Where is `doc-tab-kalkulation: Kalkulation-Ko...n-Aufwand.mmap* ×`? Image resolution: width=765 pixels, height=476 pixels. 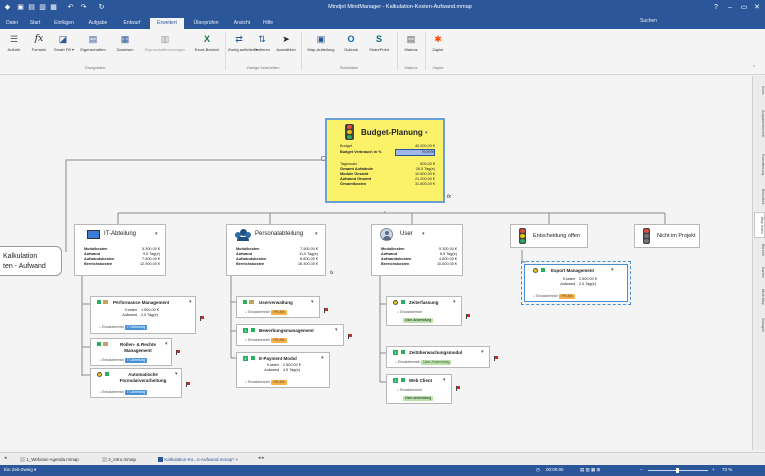
doc-tab-kalkulation: Kalkulation-Ko...n-Aufwand.mmap* × is located at coordinates (198, 460).